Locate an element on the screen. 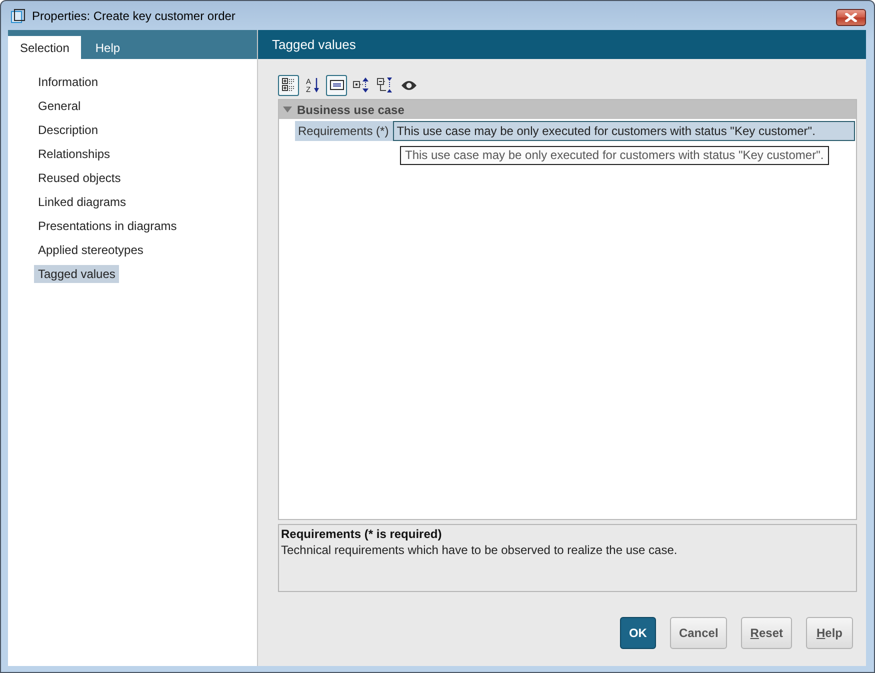 The width and height of the screenshot is (875, 673). dialog-button: Help is located at coordinates (829, 633).